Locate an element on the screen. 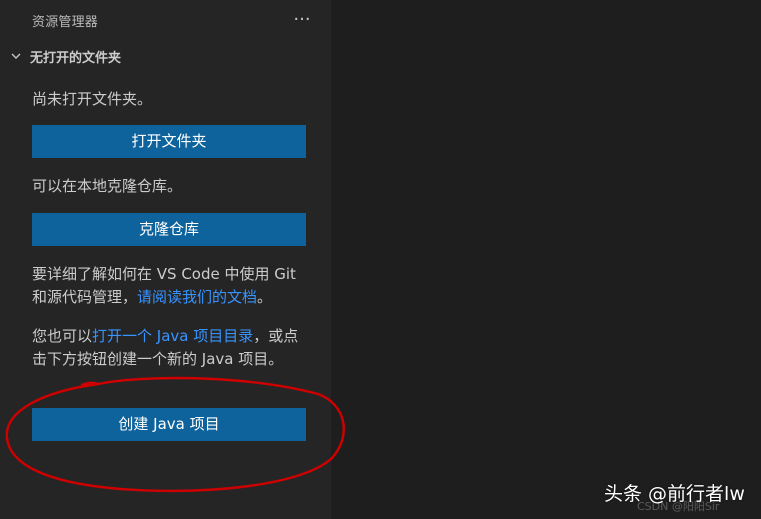  git-docs-suffix: 。 is located at coordinates (265, 297).